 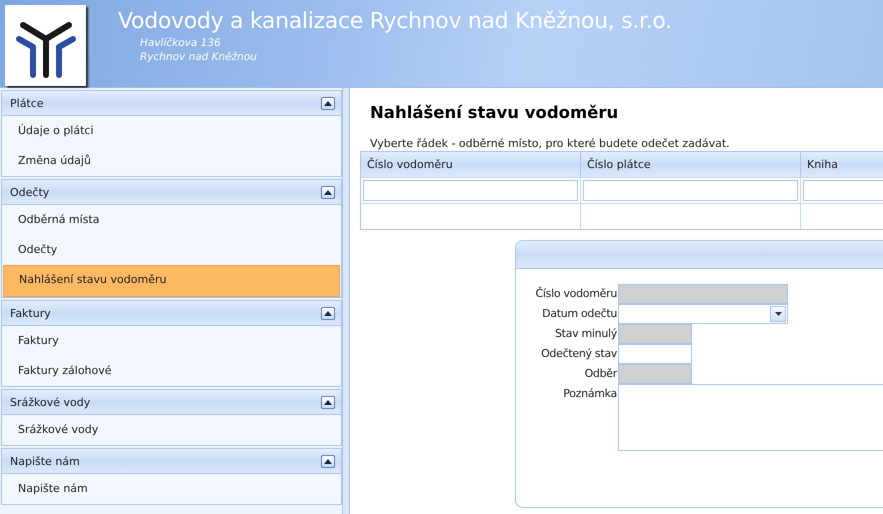 What do you see at coordinates (691, 164) in the screenshot?
I see `column-header: Číslo plátce` at bounding box center [691, 164].